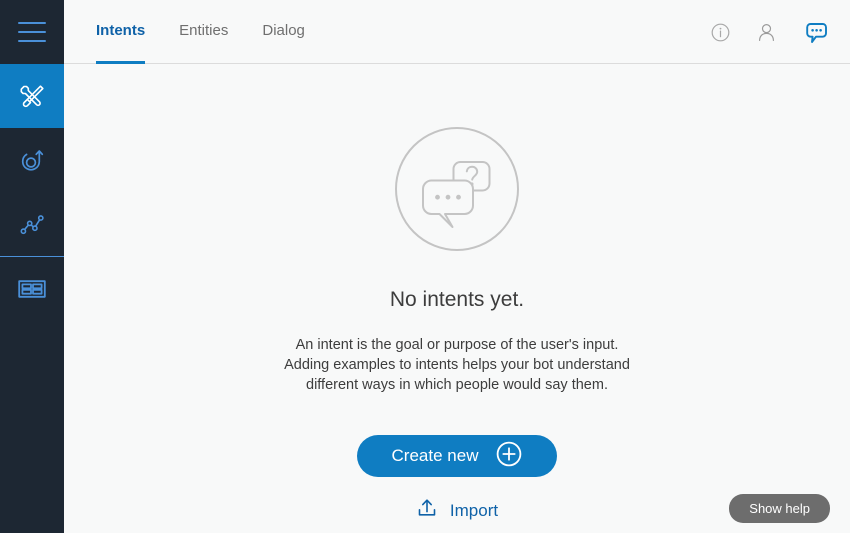  What do you see at coordinates (766, 32) in the screenshot?
I see `user-icon` at bounding box center [766, 32].